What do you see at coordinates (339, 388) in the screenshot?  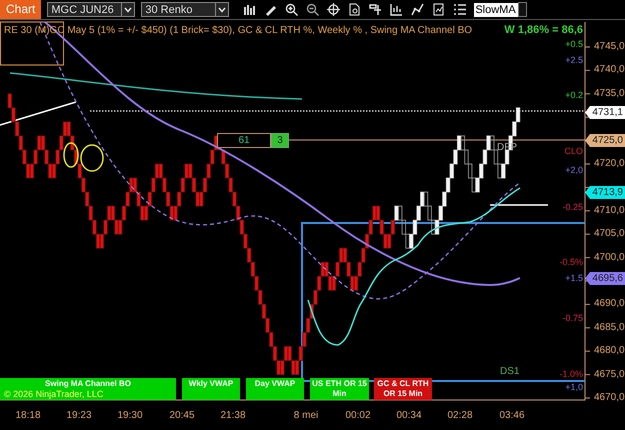 I see `panel-title: US ETH OR 15 Min` at bounding box center [339, 388].